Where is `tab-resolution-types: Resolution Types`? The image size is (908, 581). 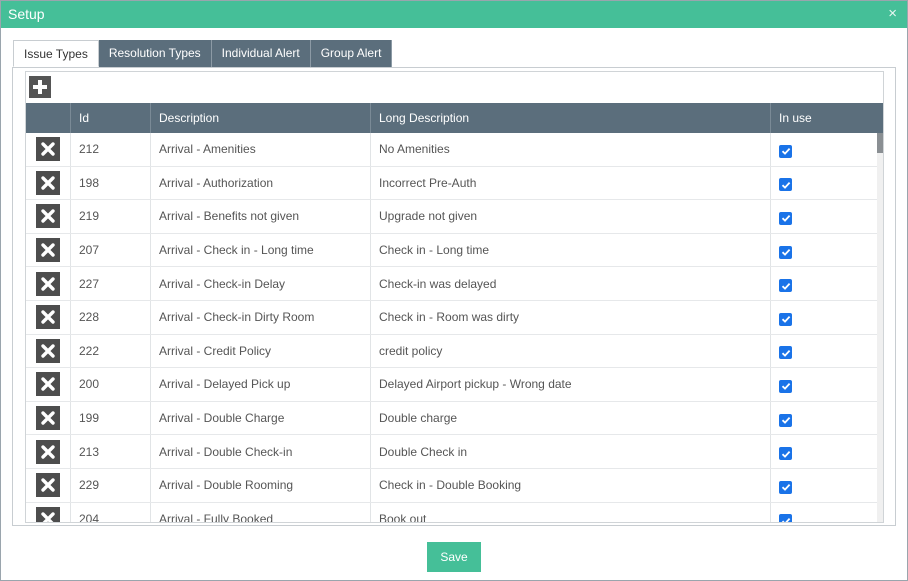 tab-resolution-types: Resolution Types is located at coordinates (155, 53).